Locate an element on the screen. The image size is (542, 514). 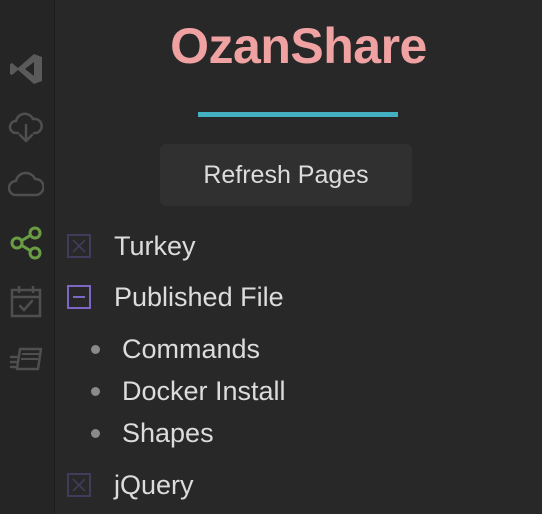
tree-item-turkey: Turkey is located at coordinates (125, 246).